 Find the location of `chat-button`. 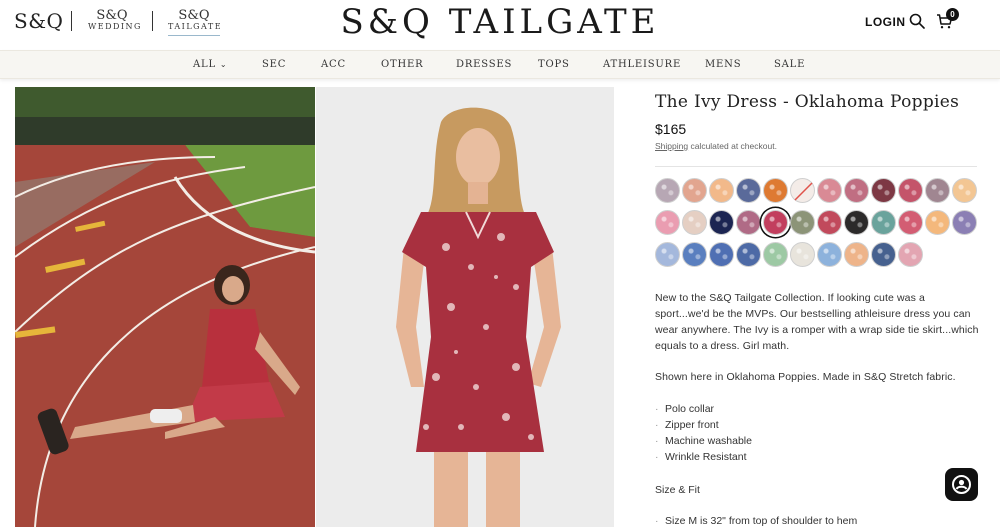

chat-button is located at coordinates (961, 484).